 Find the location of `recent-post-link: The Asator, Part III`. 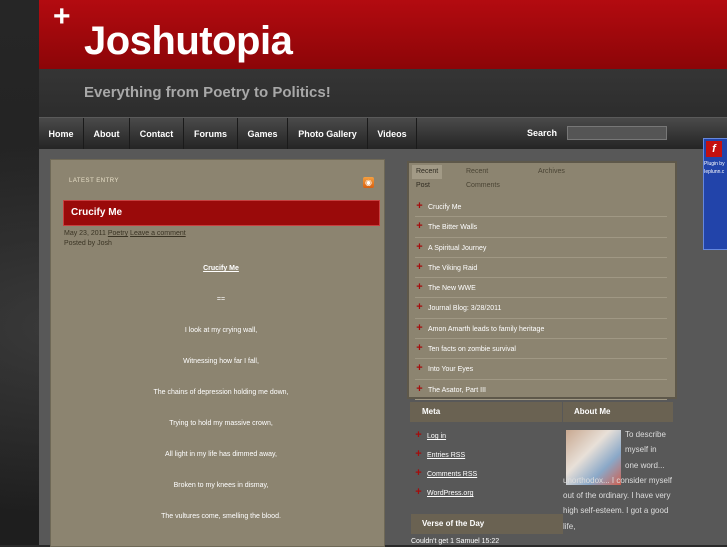

recent-post-link: The Asator, Part III is located at coordinates (457, 390).